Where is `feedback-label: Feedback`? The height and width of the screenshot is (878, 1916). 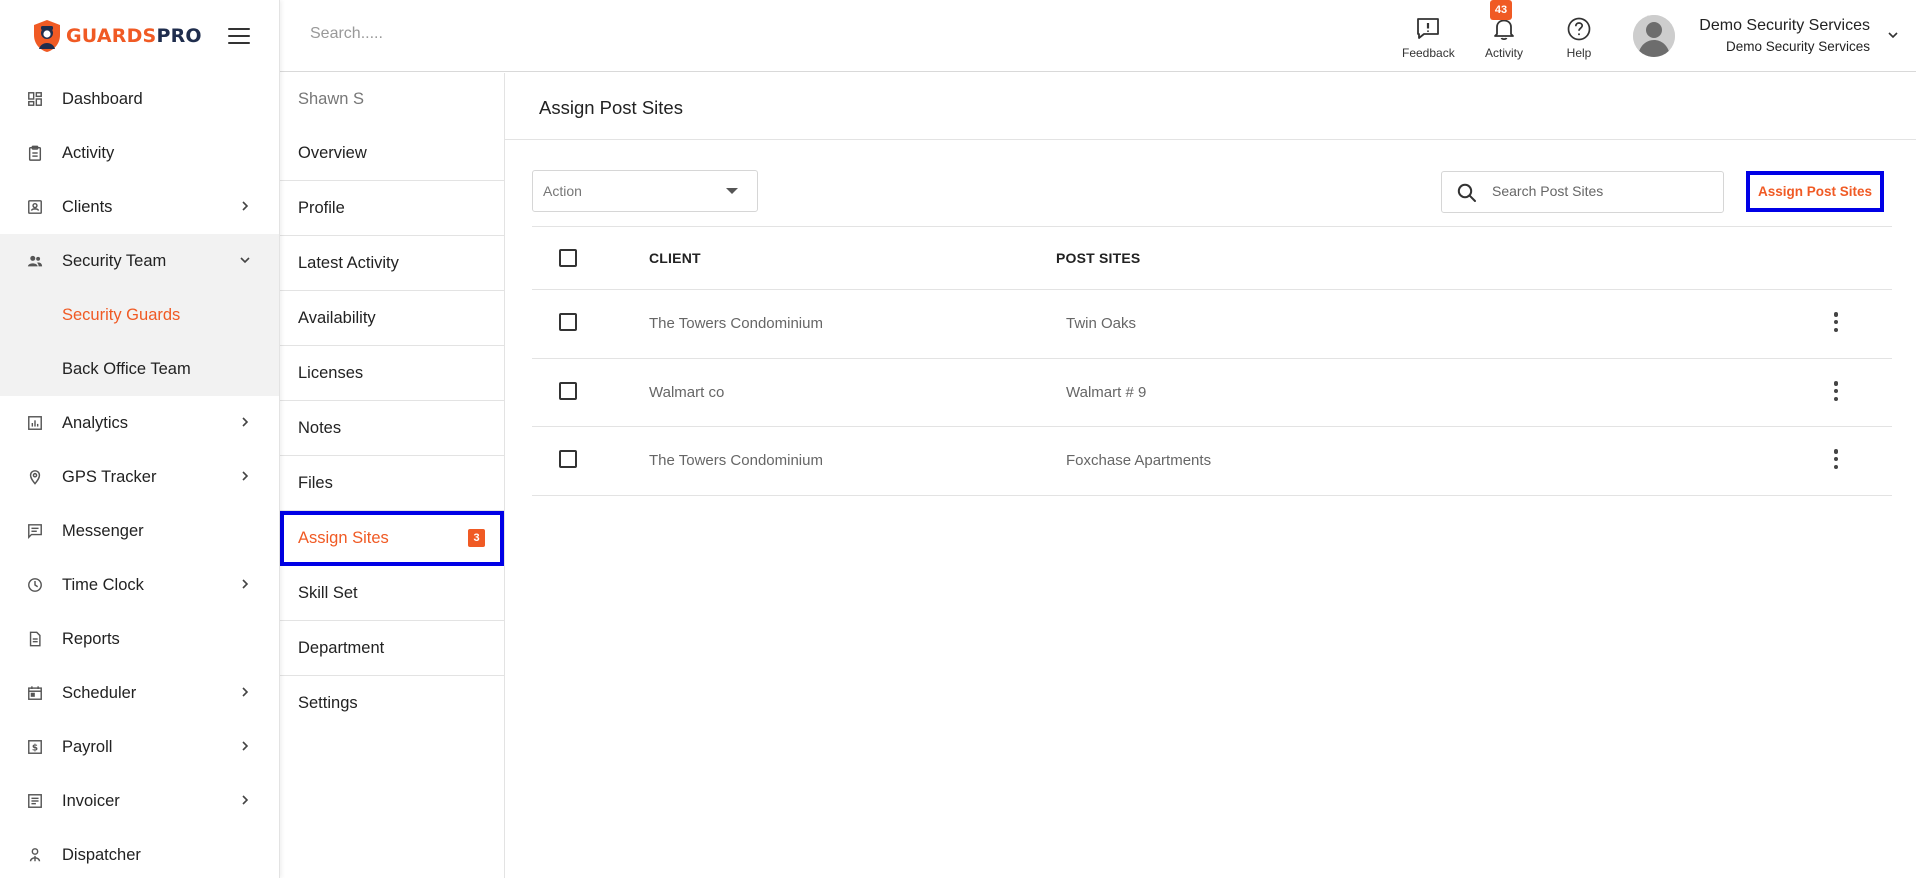 feedback-label: Feedback is located at coordinates (1428, 53).